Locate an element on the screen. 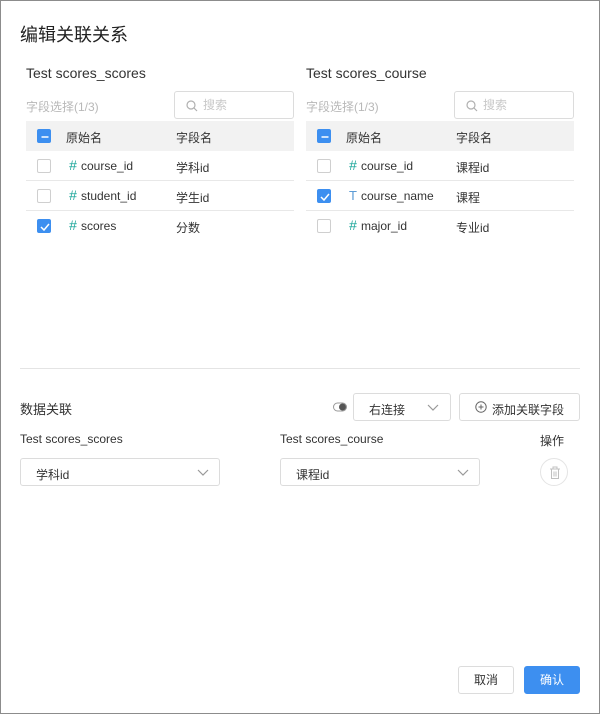  left-header-original-name: 原始名 is located at coordinates (84, 138).